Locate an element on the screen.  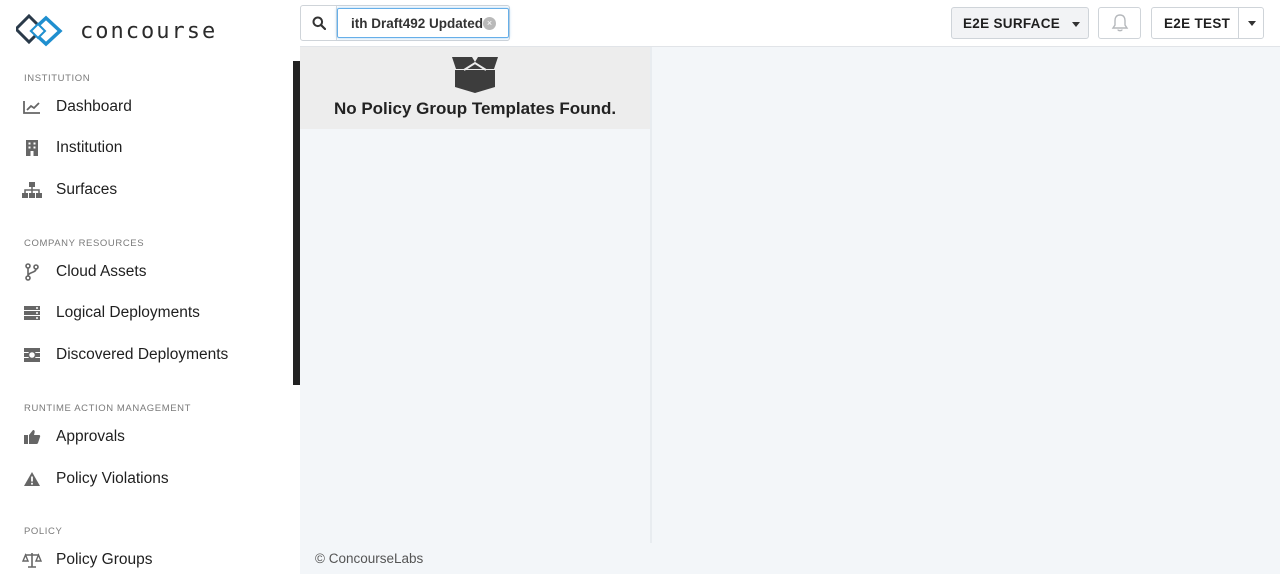
code-branch-icon is located at coordinates (32, 272).